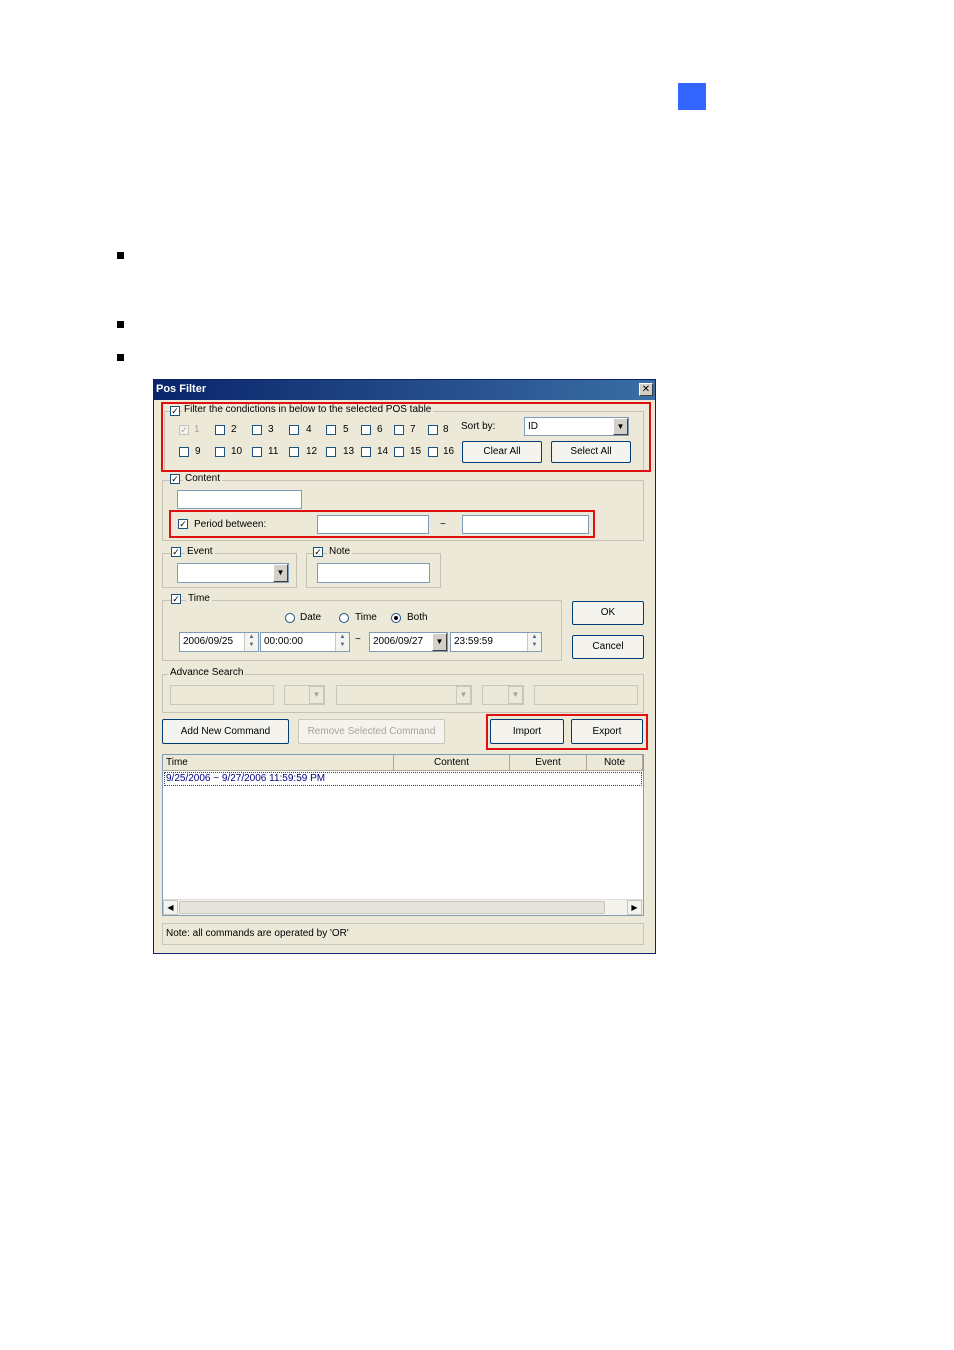  What do you see at coordinates (278, 763) in the screenshot?
I see `column-header-time: Time` at bounding box center [278, 763].